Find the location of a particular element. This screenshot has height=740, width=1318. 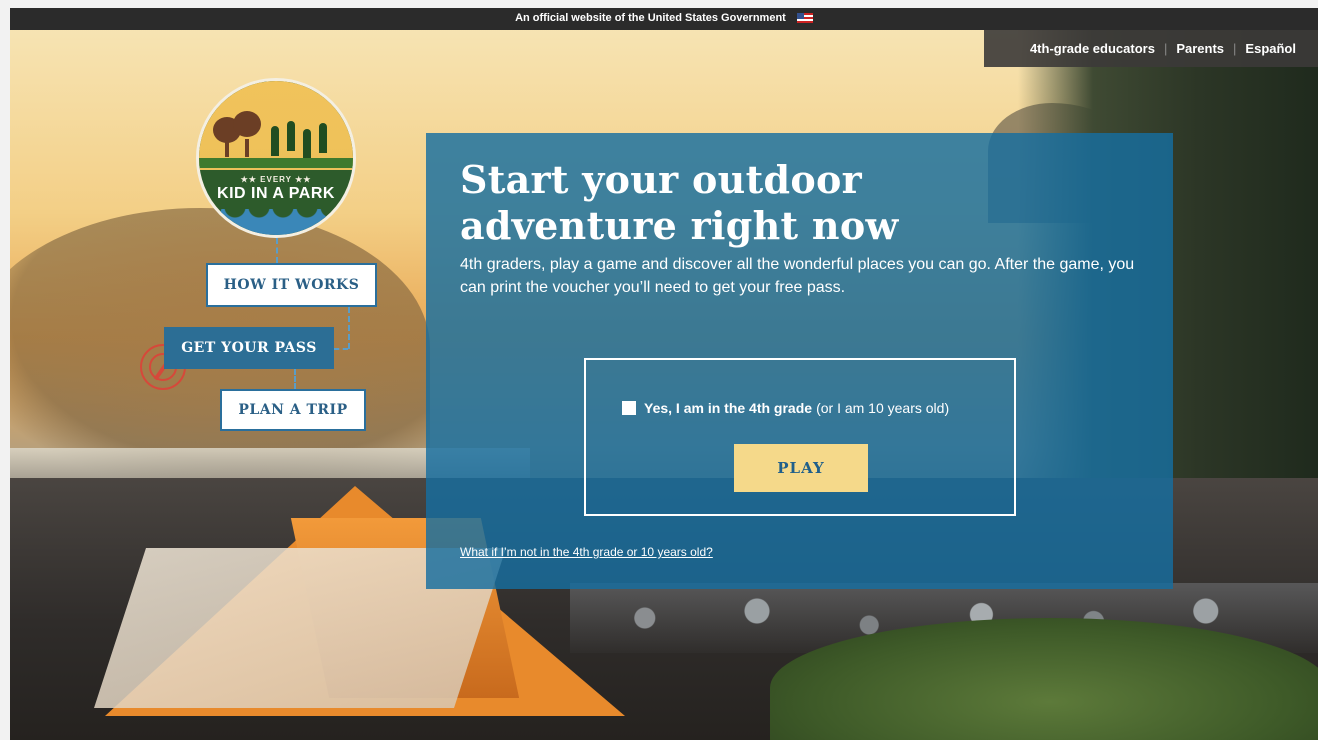

grade-checkbox-label: Yes, I am in the 4th grade is located at coordinates (728, 408).